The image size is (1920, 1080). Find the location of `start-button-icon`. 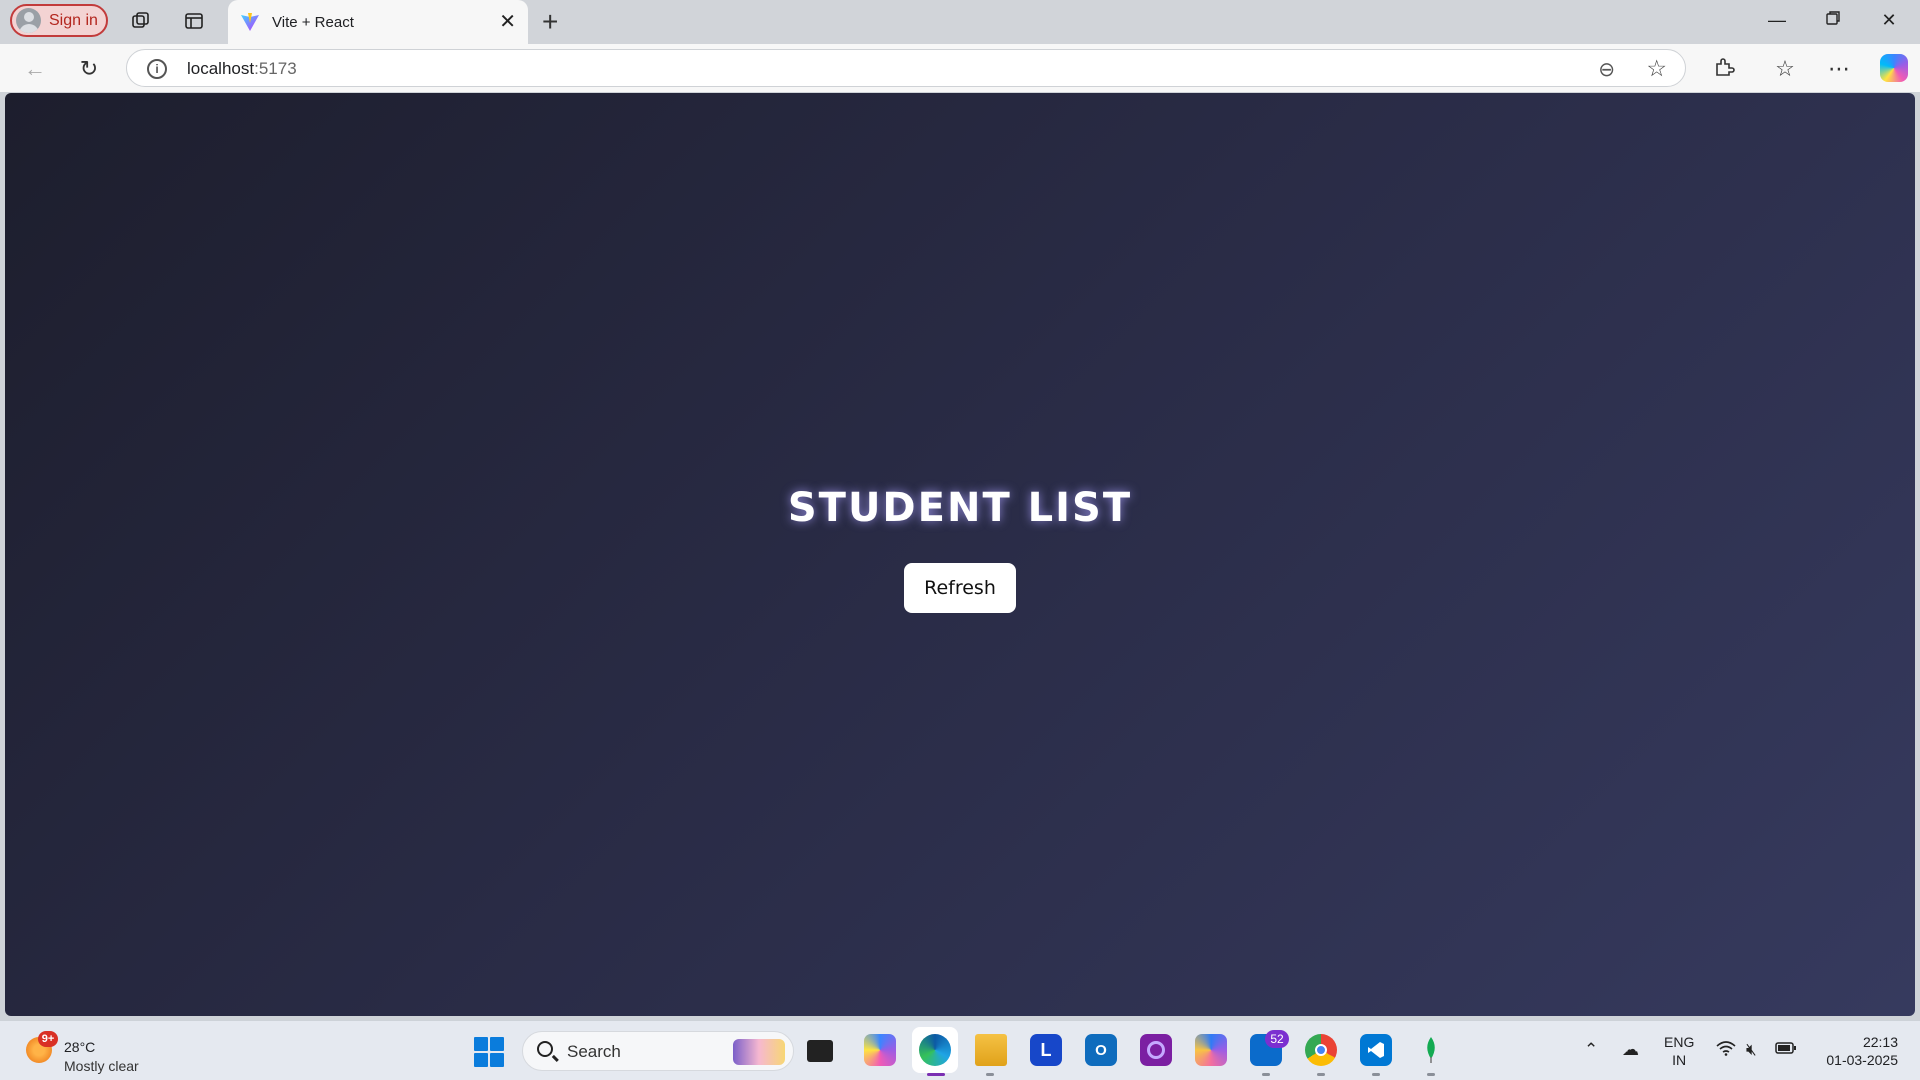

start-button-icon is located at coordinates (489, 1052).